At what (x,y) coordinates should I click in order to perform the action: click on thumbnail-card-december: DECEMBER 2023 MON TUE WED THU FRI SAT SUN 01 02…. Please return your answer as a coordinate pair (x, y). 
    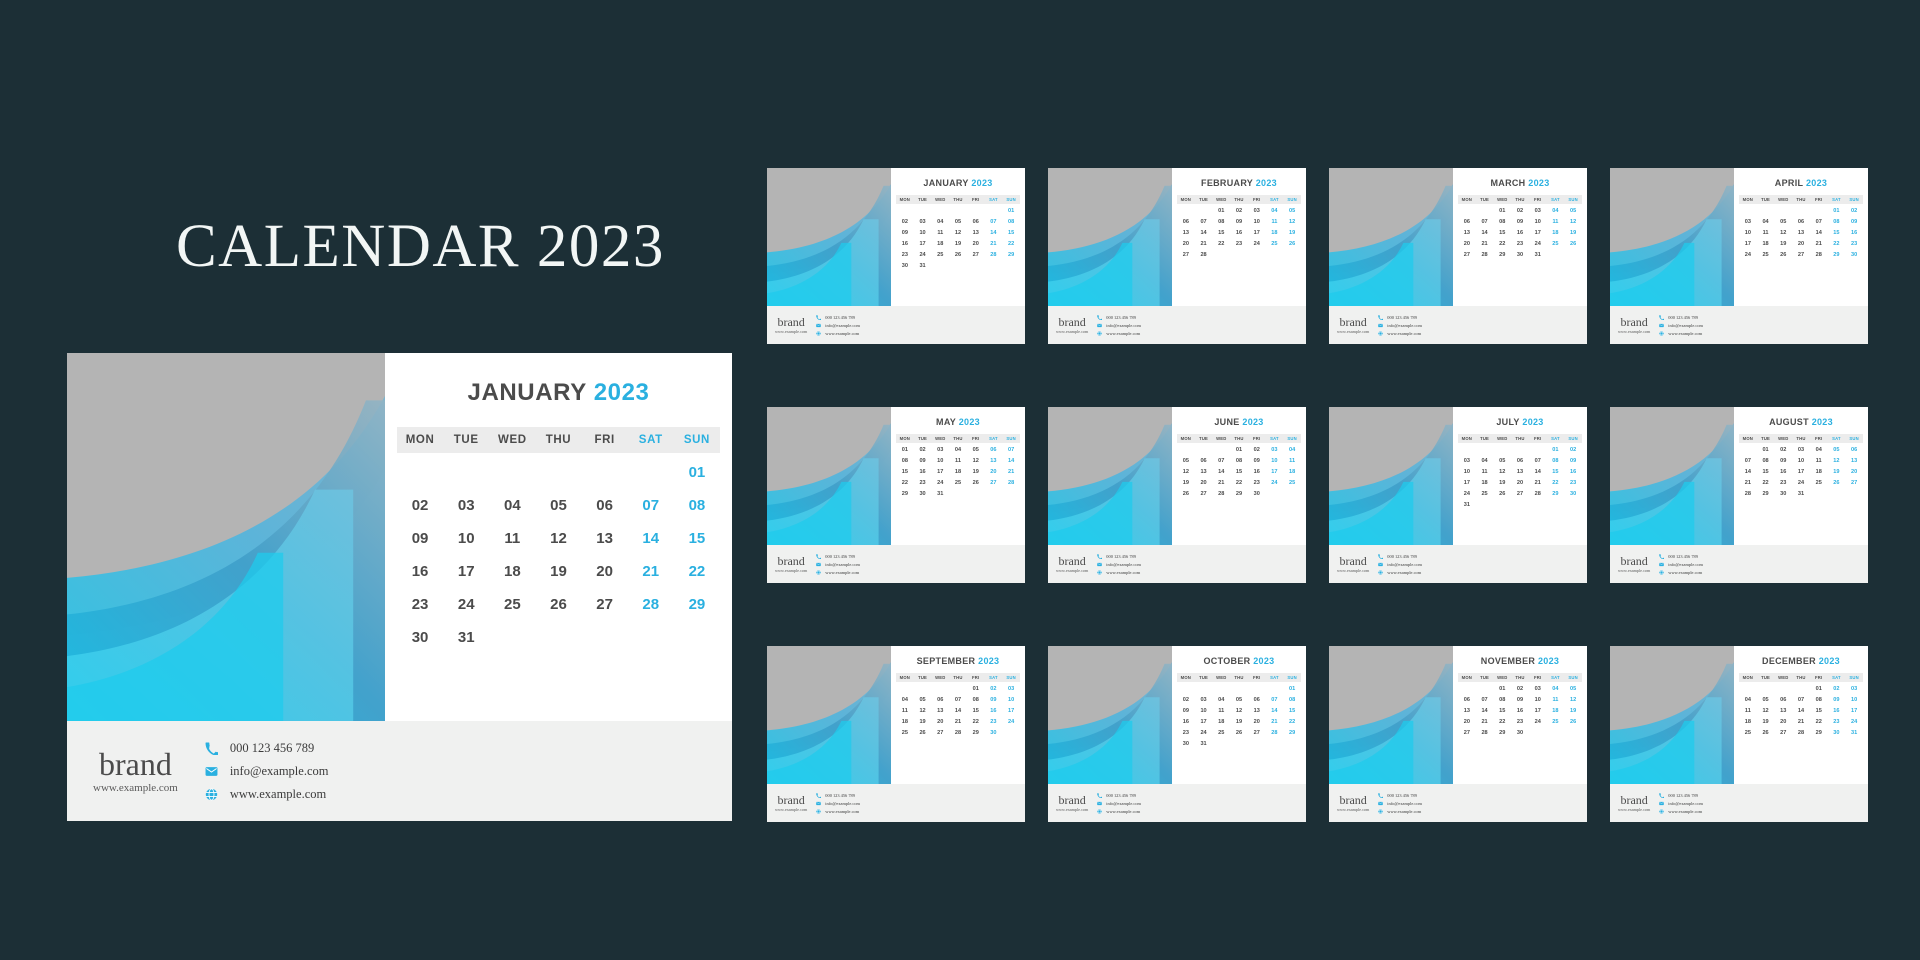
    Looking at the image, I should click on (1739, 734).